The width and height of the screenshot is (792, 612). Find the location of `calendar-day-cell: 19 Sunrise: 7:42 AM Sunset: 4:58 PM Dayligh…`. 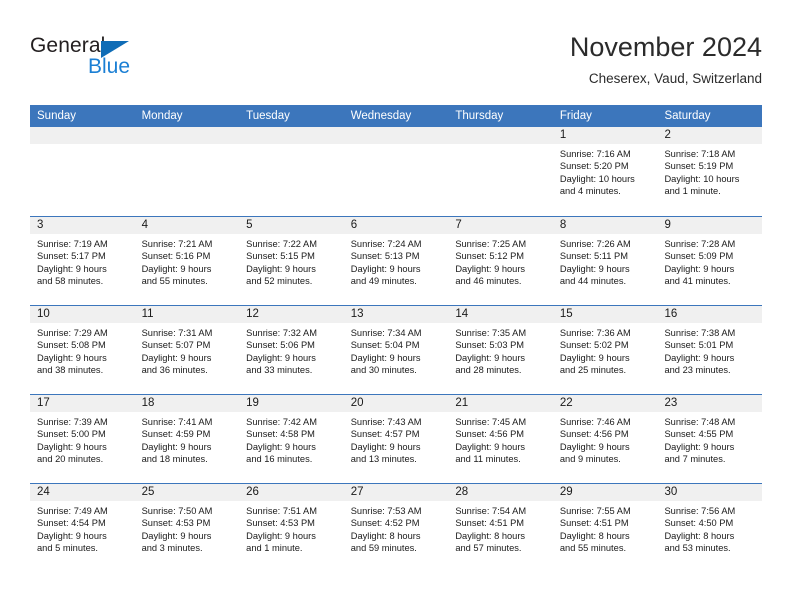

calendar-day-cell: 19 Sunrise: 7:42 AM Sunset: 4:58 PM Dayligh… is located at coordinates (291, 439).